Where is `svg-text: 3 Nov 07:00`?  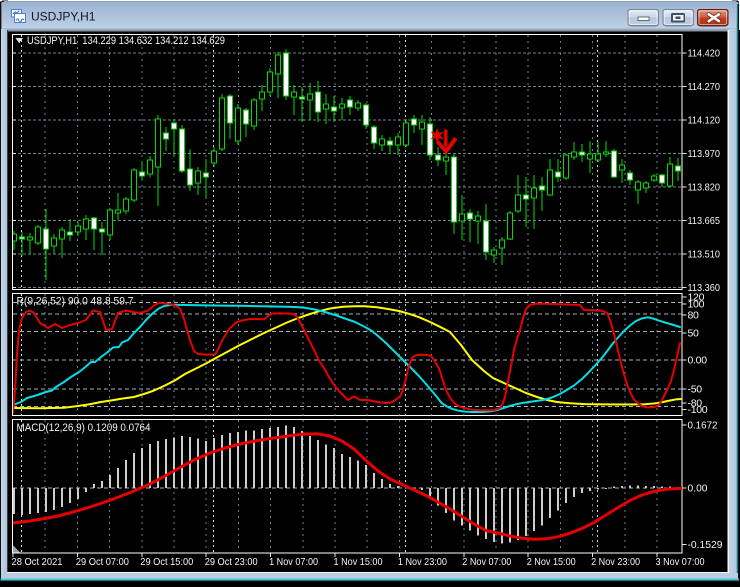
svg-text: 3 Nov 07:00 is located at coordinates (680, 562).